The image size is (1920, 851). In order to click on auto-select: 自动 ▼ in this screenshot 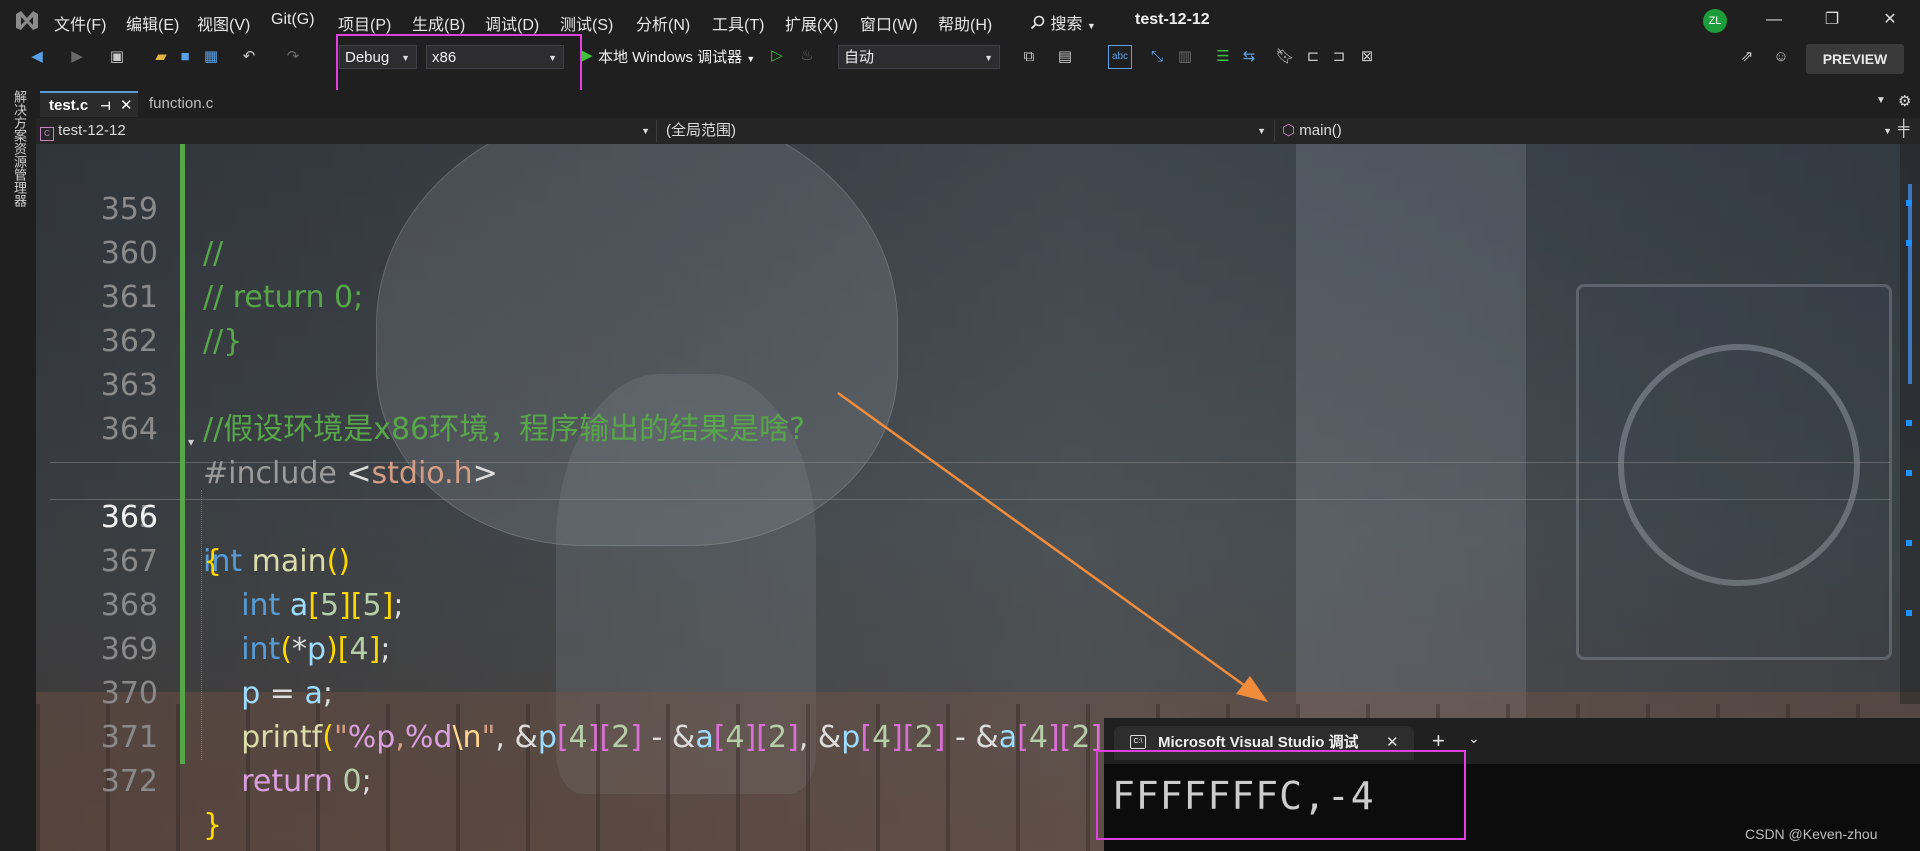, I will do `click(919, 57)`.